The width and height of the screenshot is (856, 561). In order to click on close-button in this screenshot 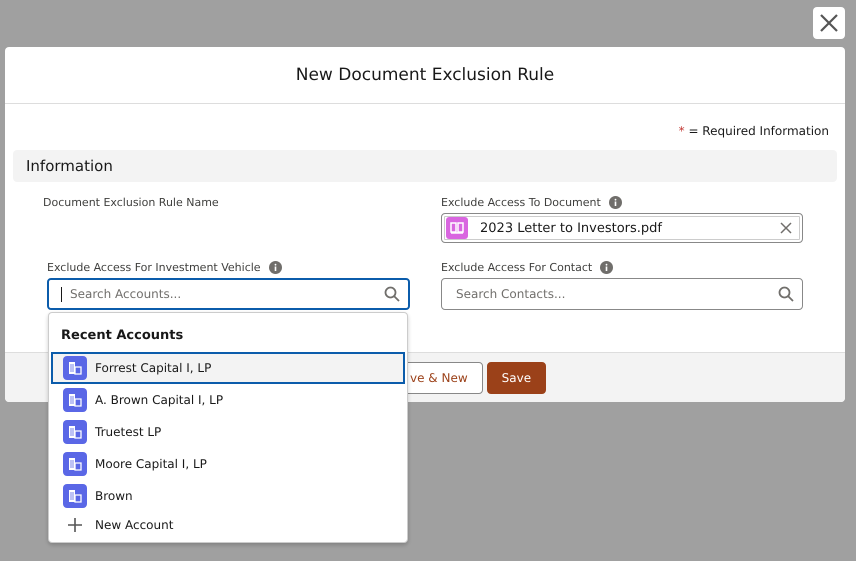, I will do `click(829, 23)`.